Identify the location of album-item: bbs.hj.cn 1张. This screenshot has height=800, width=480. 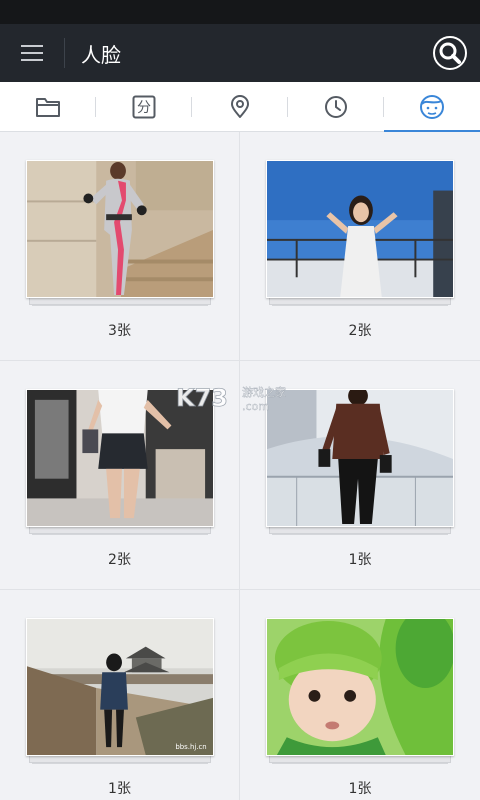
(120, 695).